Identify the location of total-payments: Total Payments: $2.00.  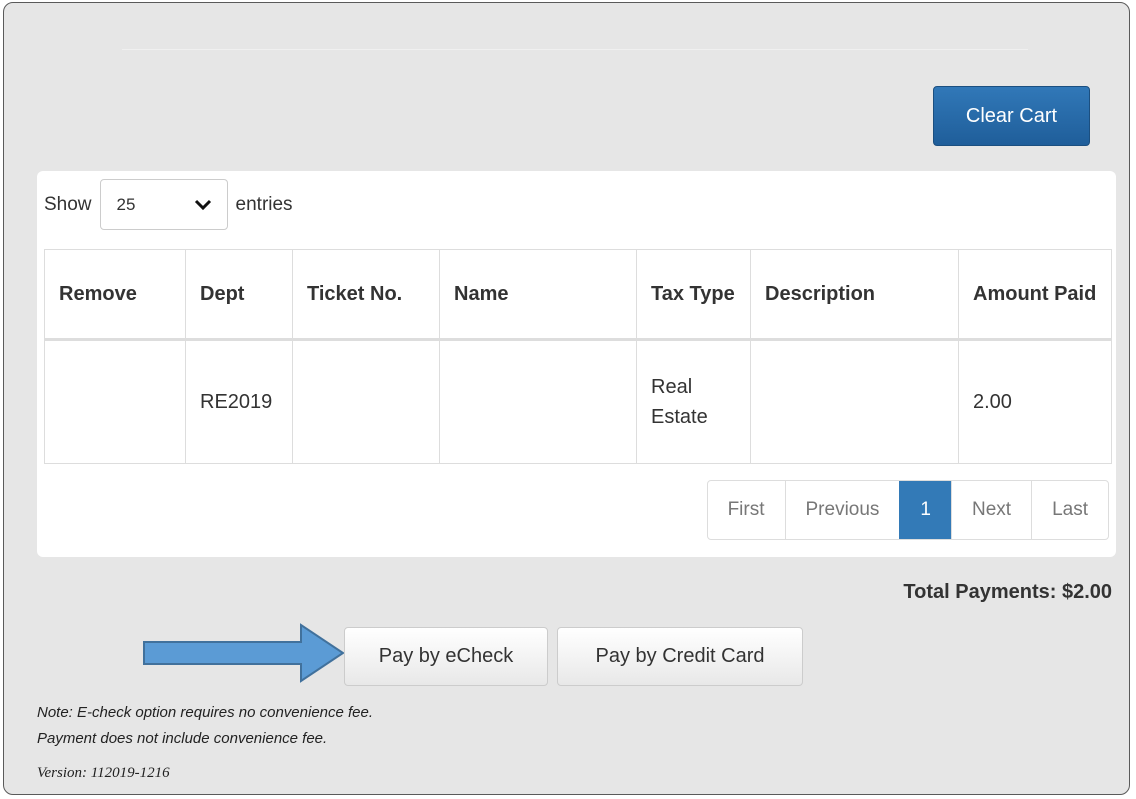
(1007, 592).